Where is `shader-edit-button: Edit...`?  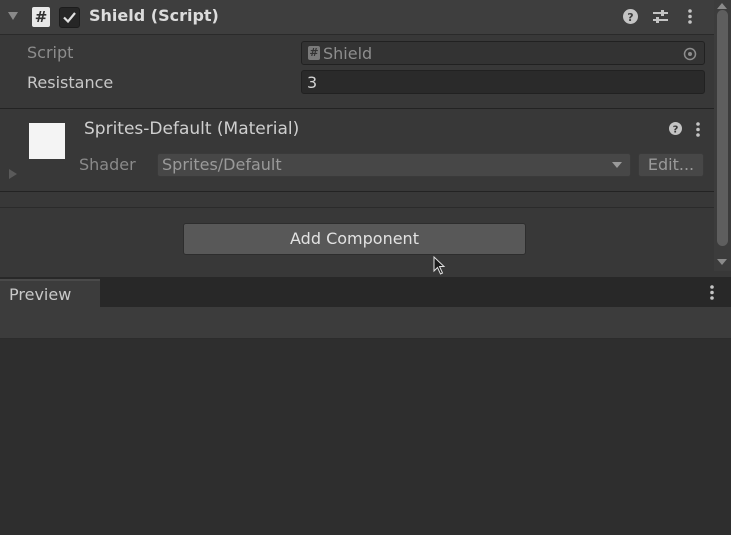 shader-edit-button: Edit... is located at coordinates (671, 165).